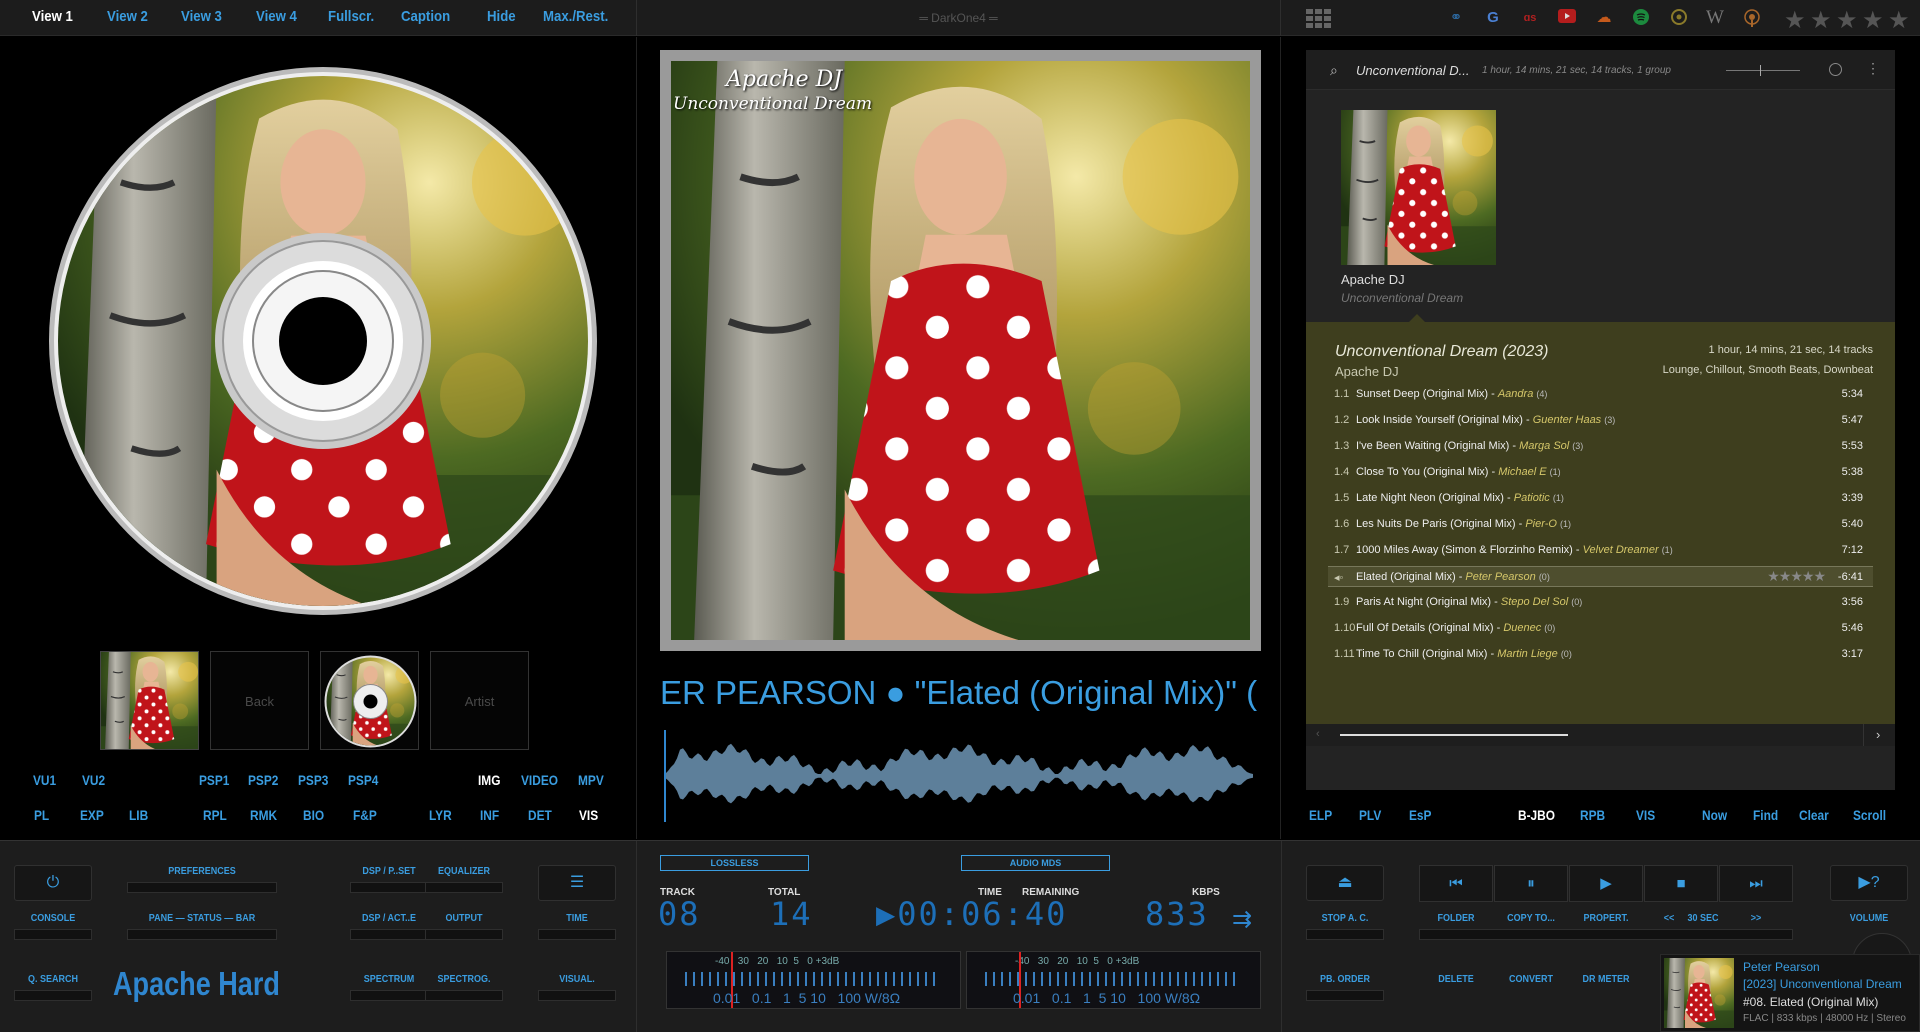  What do you see at coordinates (1345, 934) in the screenshot?
I see `stop-after-current-slot` at bounding box center [1345, 934].